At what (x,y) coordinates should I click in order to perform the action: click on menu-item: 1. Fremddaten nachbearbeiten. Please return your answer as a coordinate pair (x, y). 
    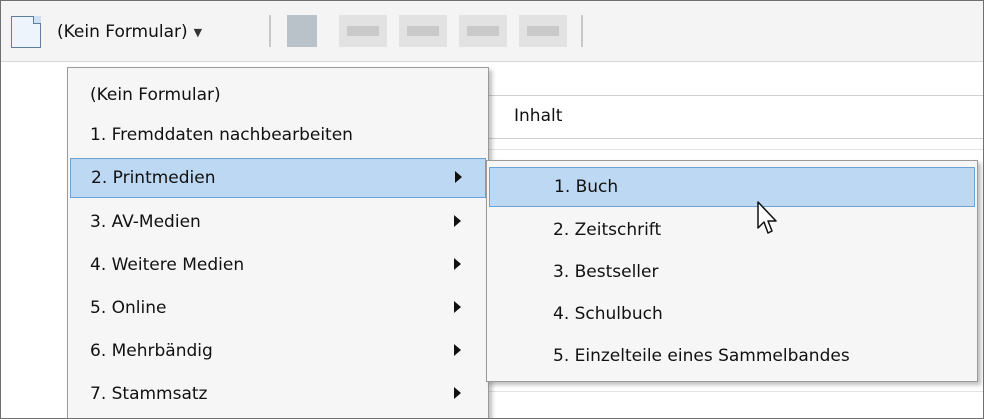
    Looking at the image, I should click on (278, 136).